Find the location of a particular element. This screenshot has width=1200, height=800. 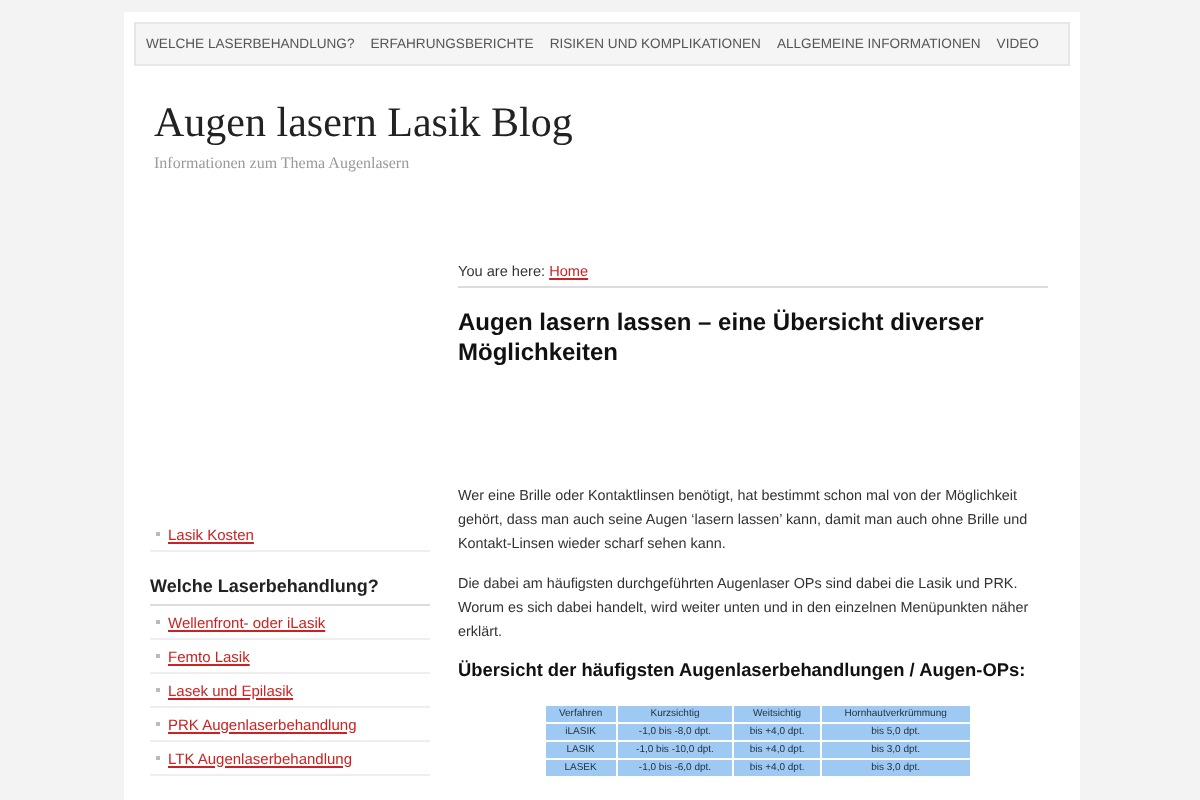

article-title: Augen lasern lassen – eine Übersicht diverser Möglichkeiten is located at coordinates (722, 338).